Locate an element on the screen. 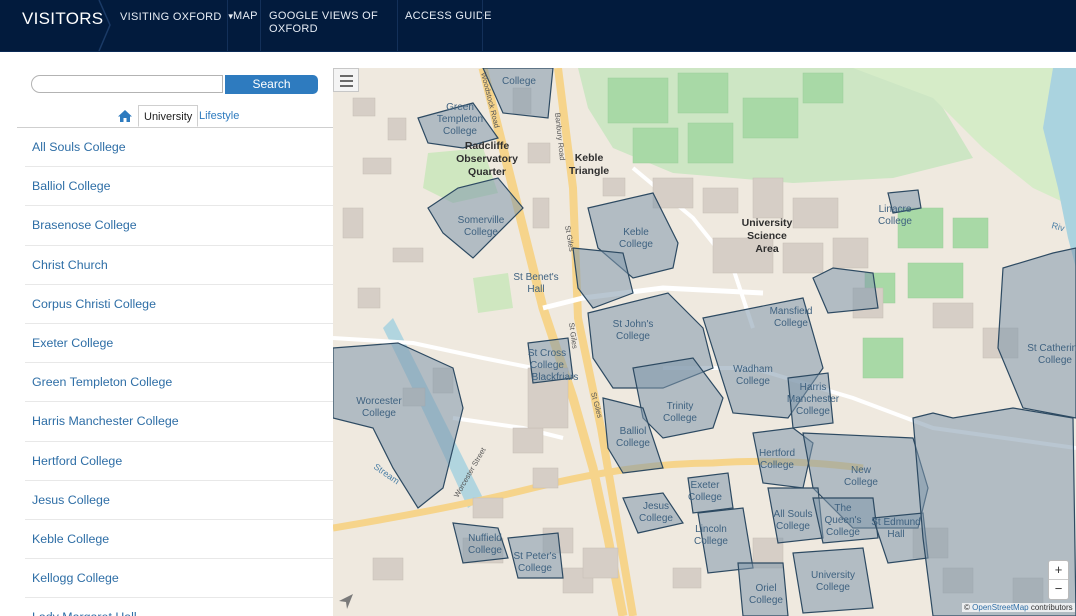  map-label-all-souls: All Souls College is located at coordinates (793, 520).